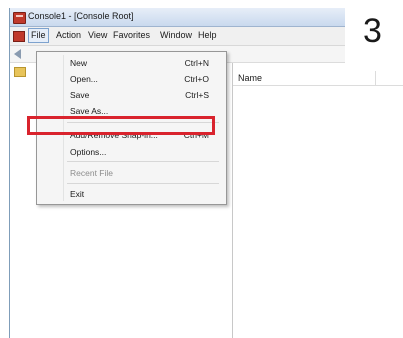  I want to click on menu-item-open: Open... Ctrl+O, so click(131, 79).